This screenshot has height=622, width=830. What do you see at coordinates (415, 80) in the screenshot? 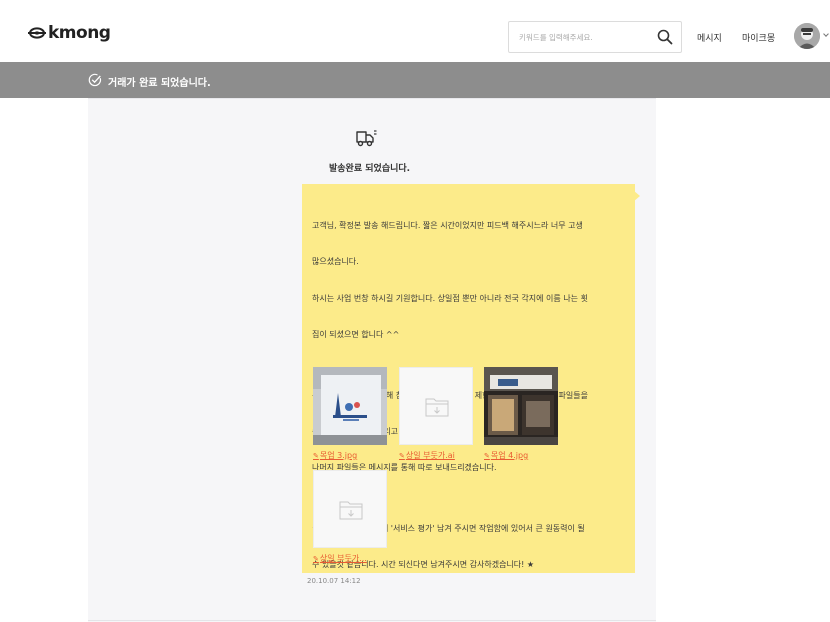
I see `deal-complete-banner: 거래가 완료 되었습니다.` at bounding box center [415, 80].